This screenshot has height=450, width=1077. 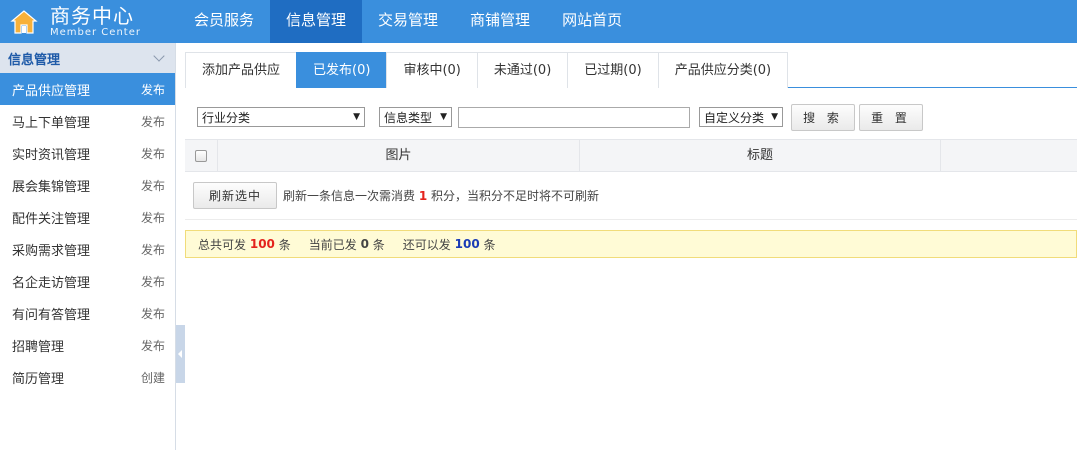 I want to click on keyword-input, so click(x=574, y=117).